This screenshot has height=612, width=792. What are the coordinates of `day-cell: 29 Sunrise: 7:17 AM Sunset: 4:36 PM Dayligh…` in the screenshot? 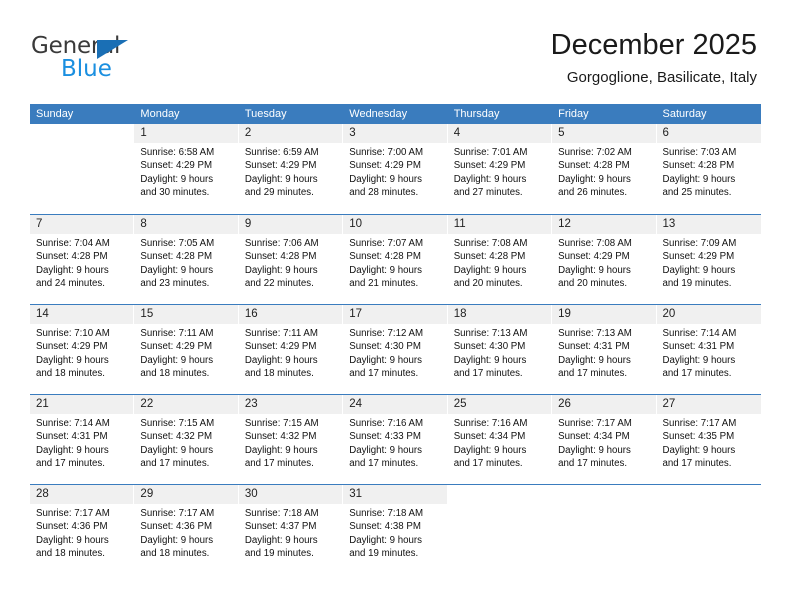 It's located at (186, 529).